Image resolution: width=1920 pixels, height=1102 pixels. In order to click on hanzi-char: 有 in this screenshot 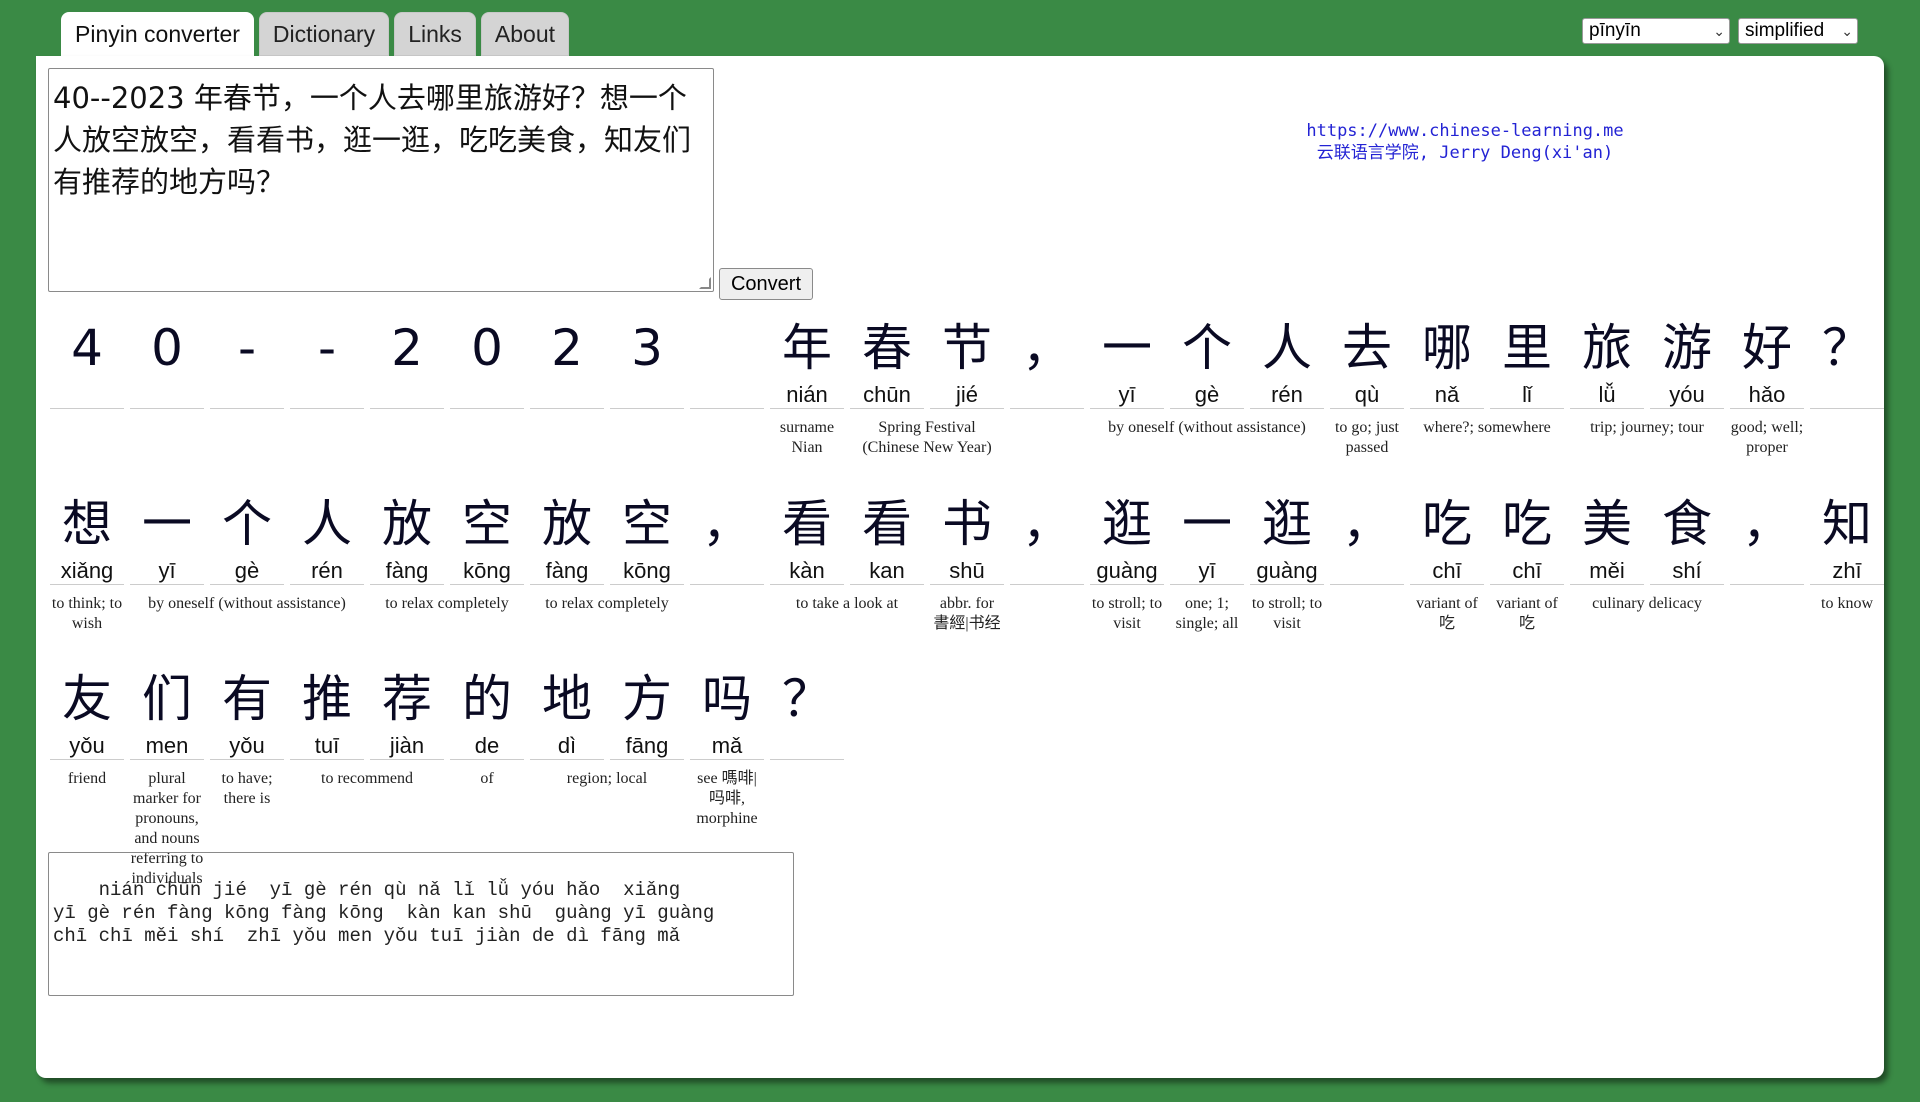, I will do `click(247, 699)`.